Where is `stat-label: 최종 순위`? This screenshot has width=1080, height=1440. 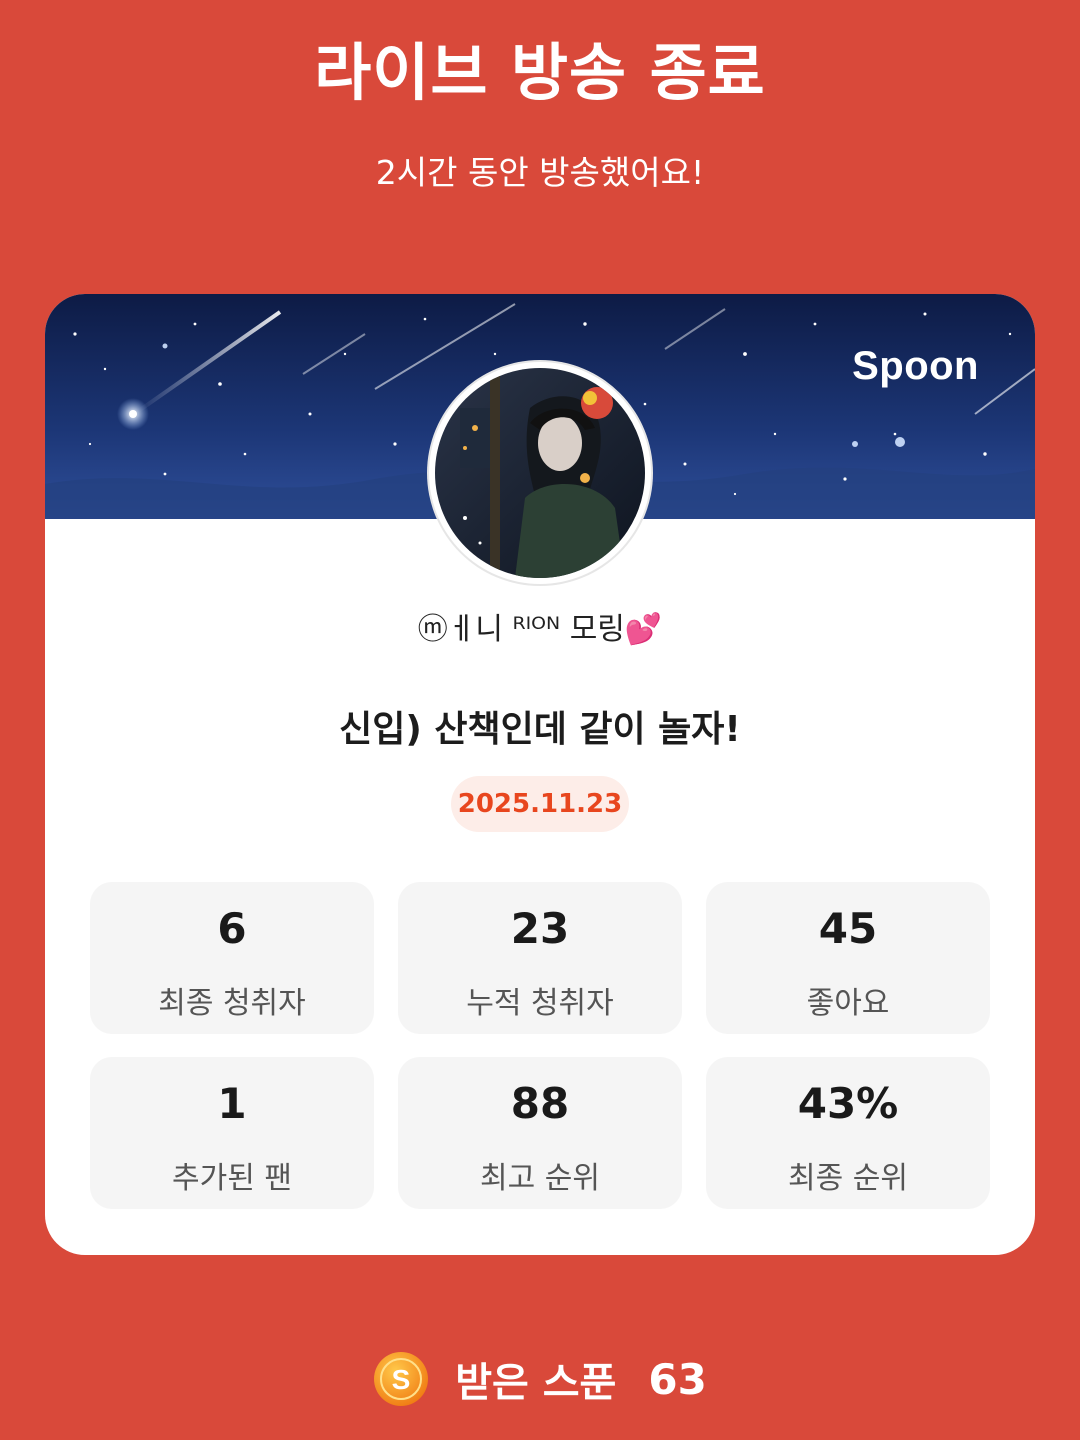
stat-label: 최종 순위 is located at coordinates (848, 1178).